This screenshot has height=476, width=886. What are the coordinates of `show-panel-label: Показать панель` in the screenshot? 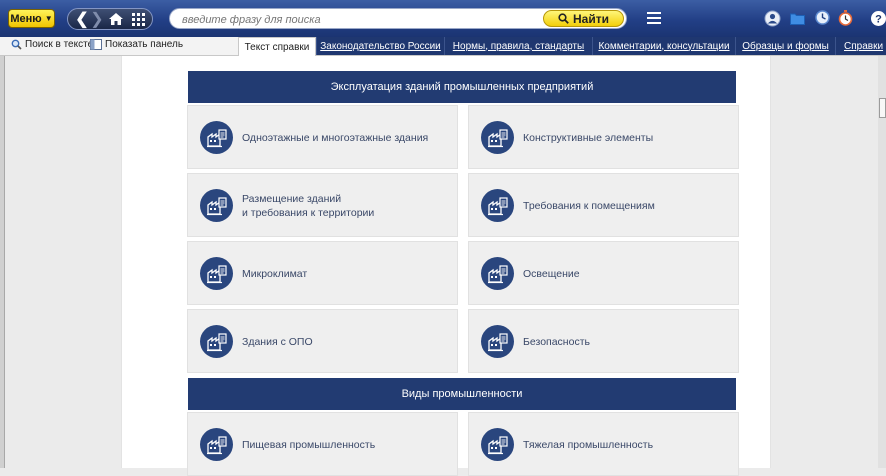 It's located at (144, 44).